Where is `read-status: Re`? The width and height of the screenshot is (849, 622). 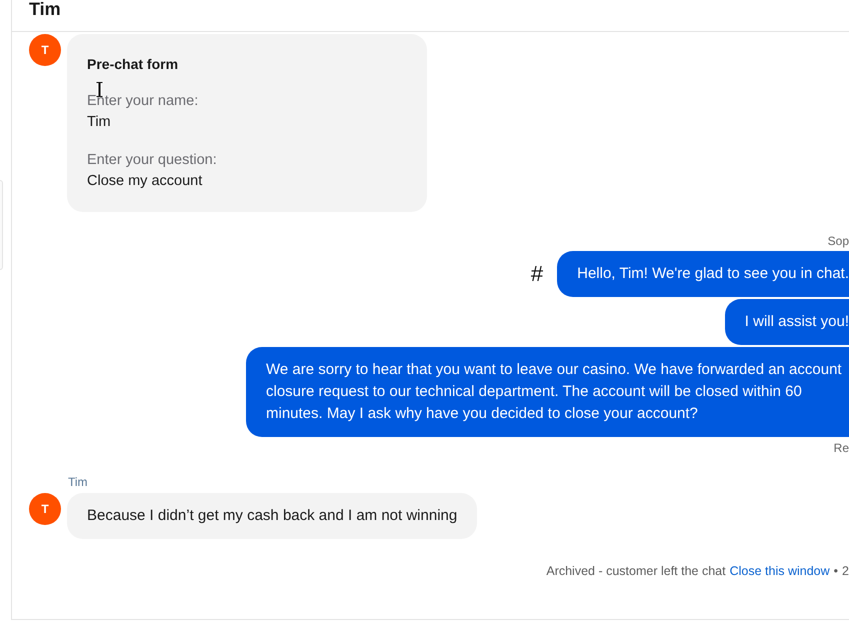
read-status: Re is located at coordinates (841, 448).